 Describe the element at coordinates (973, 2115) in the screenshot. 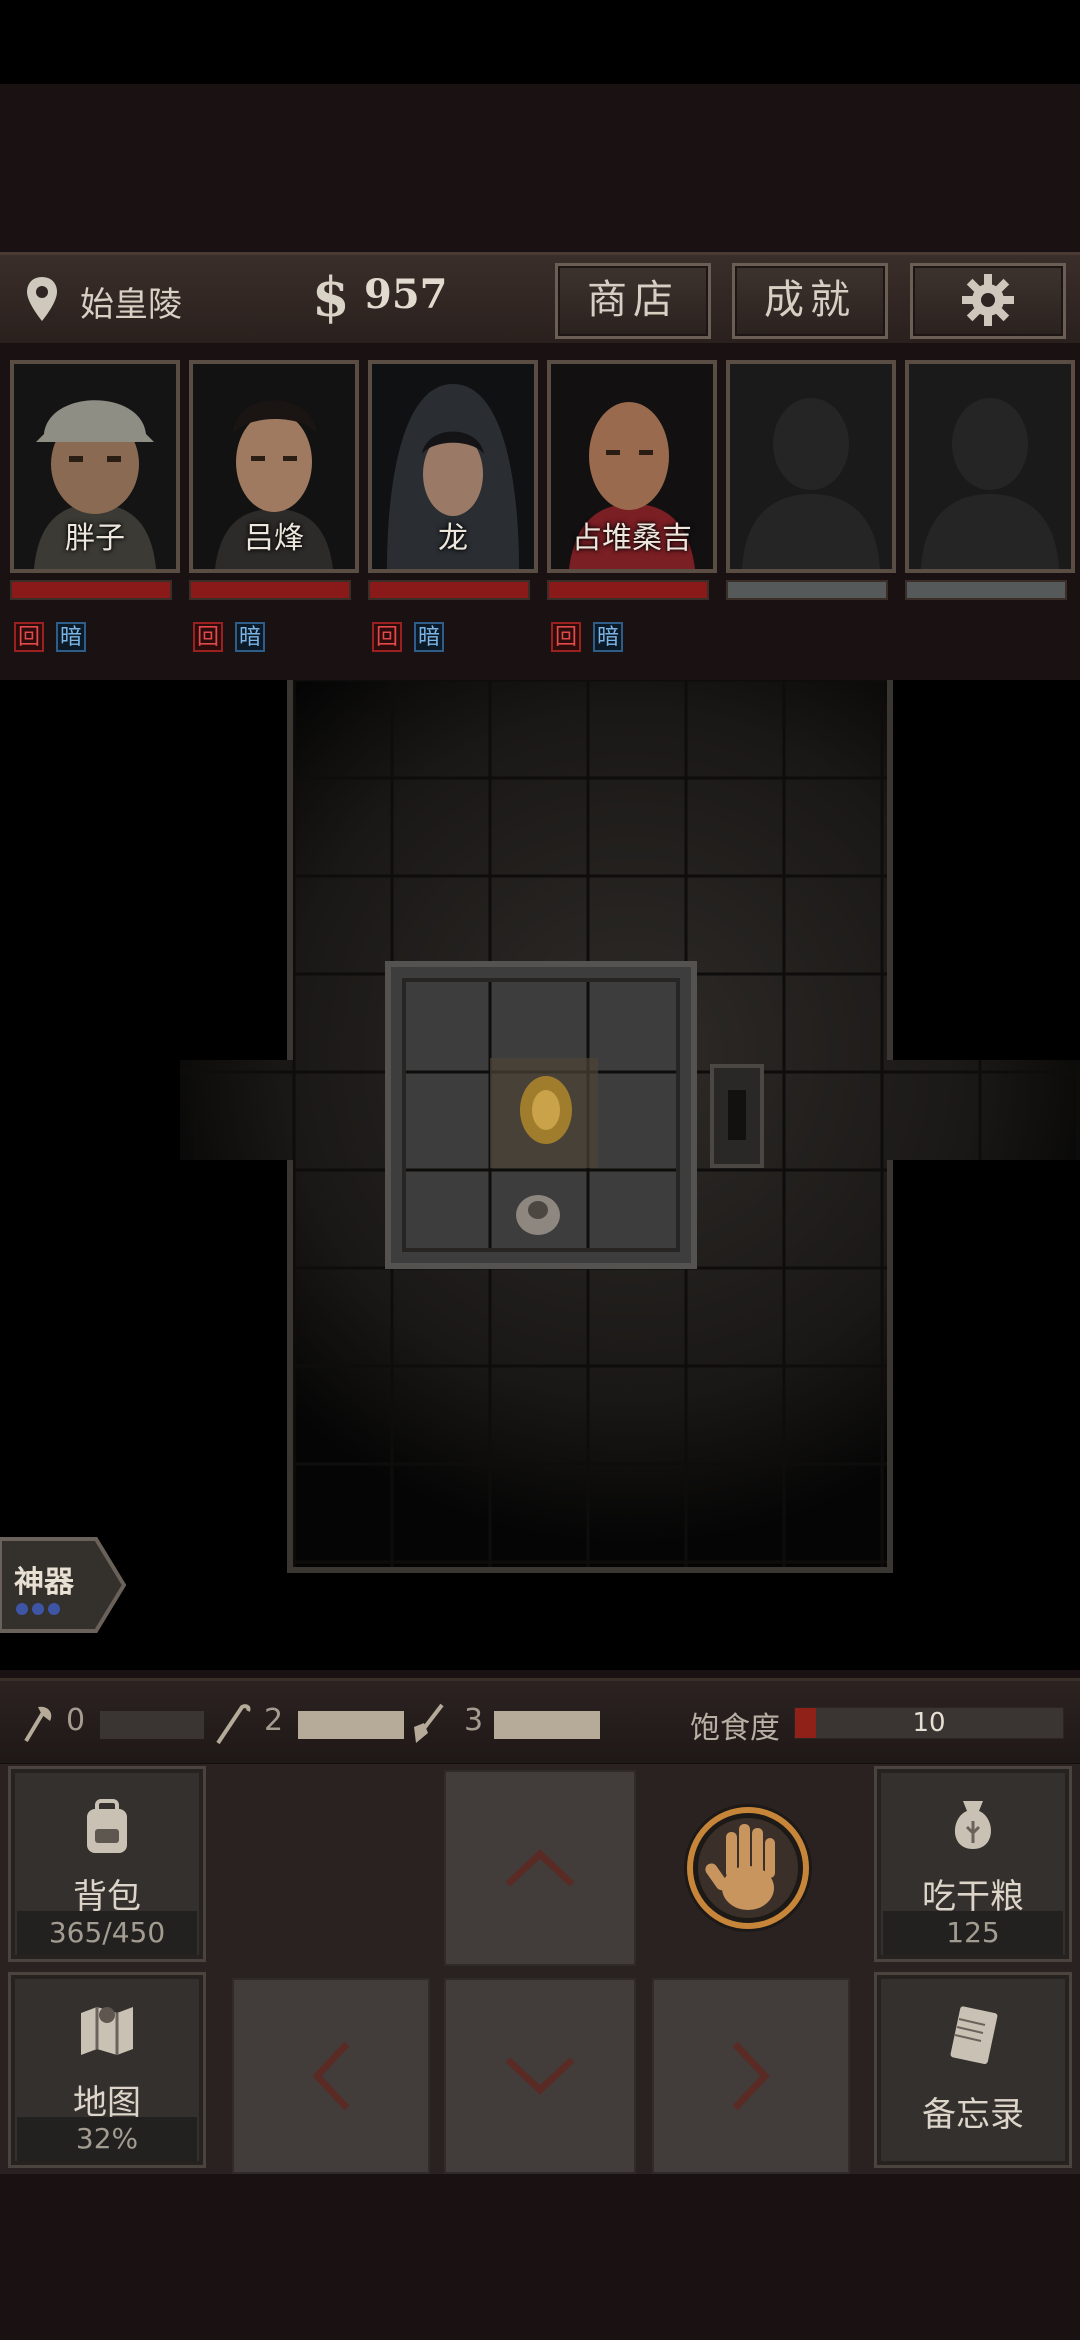

I see `memo-label: 备忘录` at that location.